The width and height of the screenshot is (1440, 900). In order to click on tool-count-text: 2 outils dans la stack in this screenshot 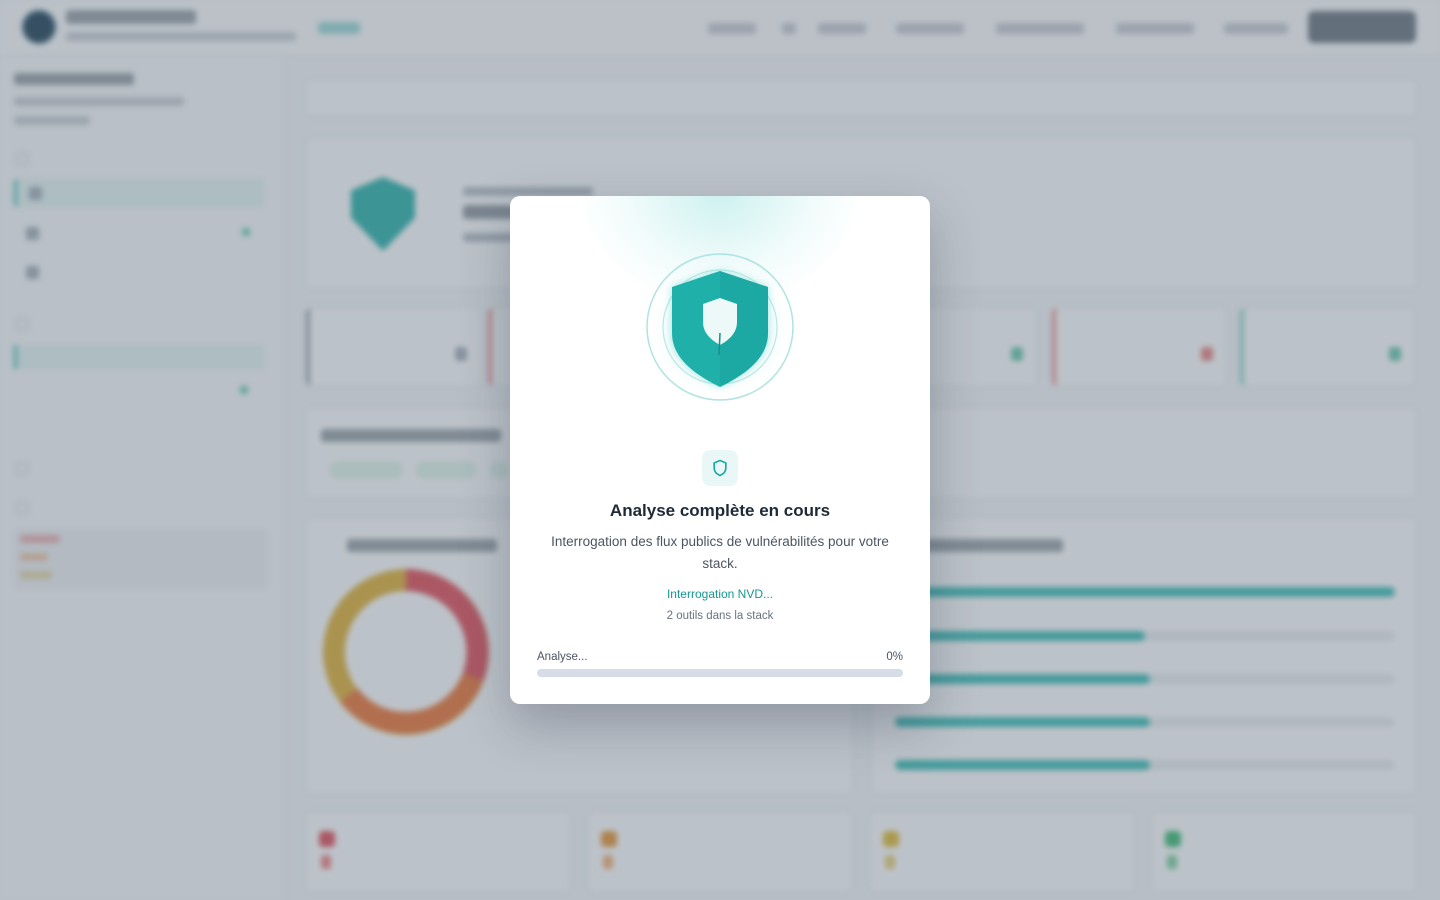, I will do `click(720, 616)`.